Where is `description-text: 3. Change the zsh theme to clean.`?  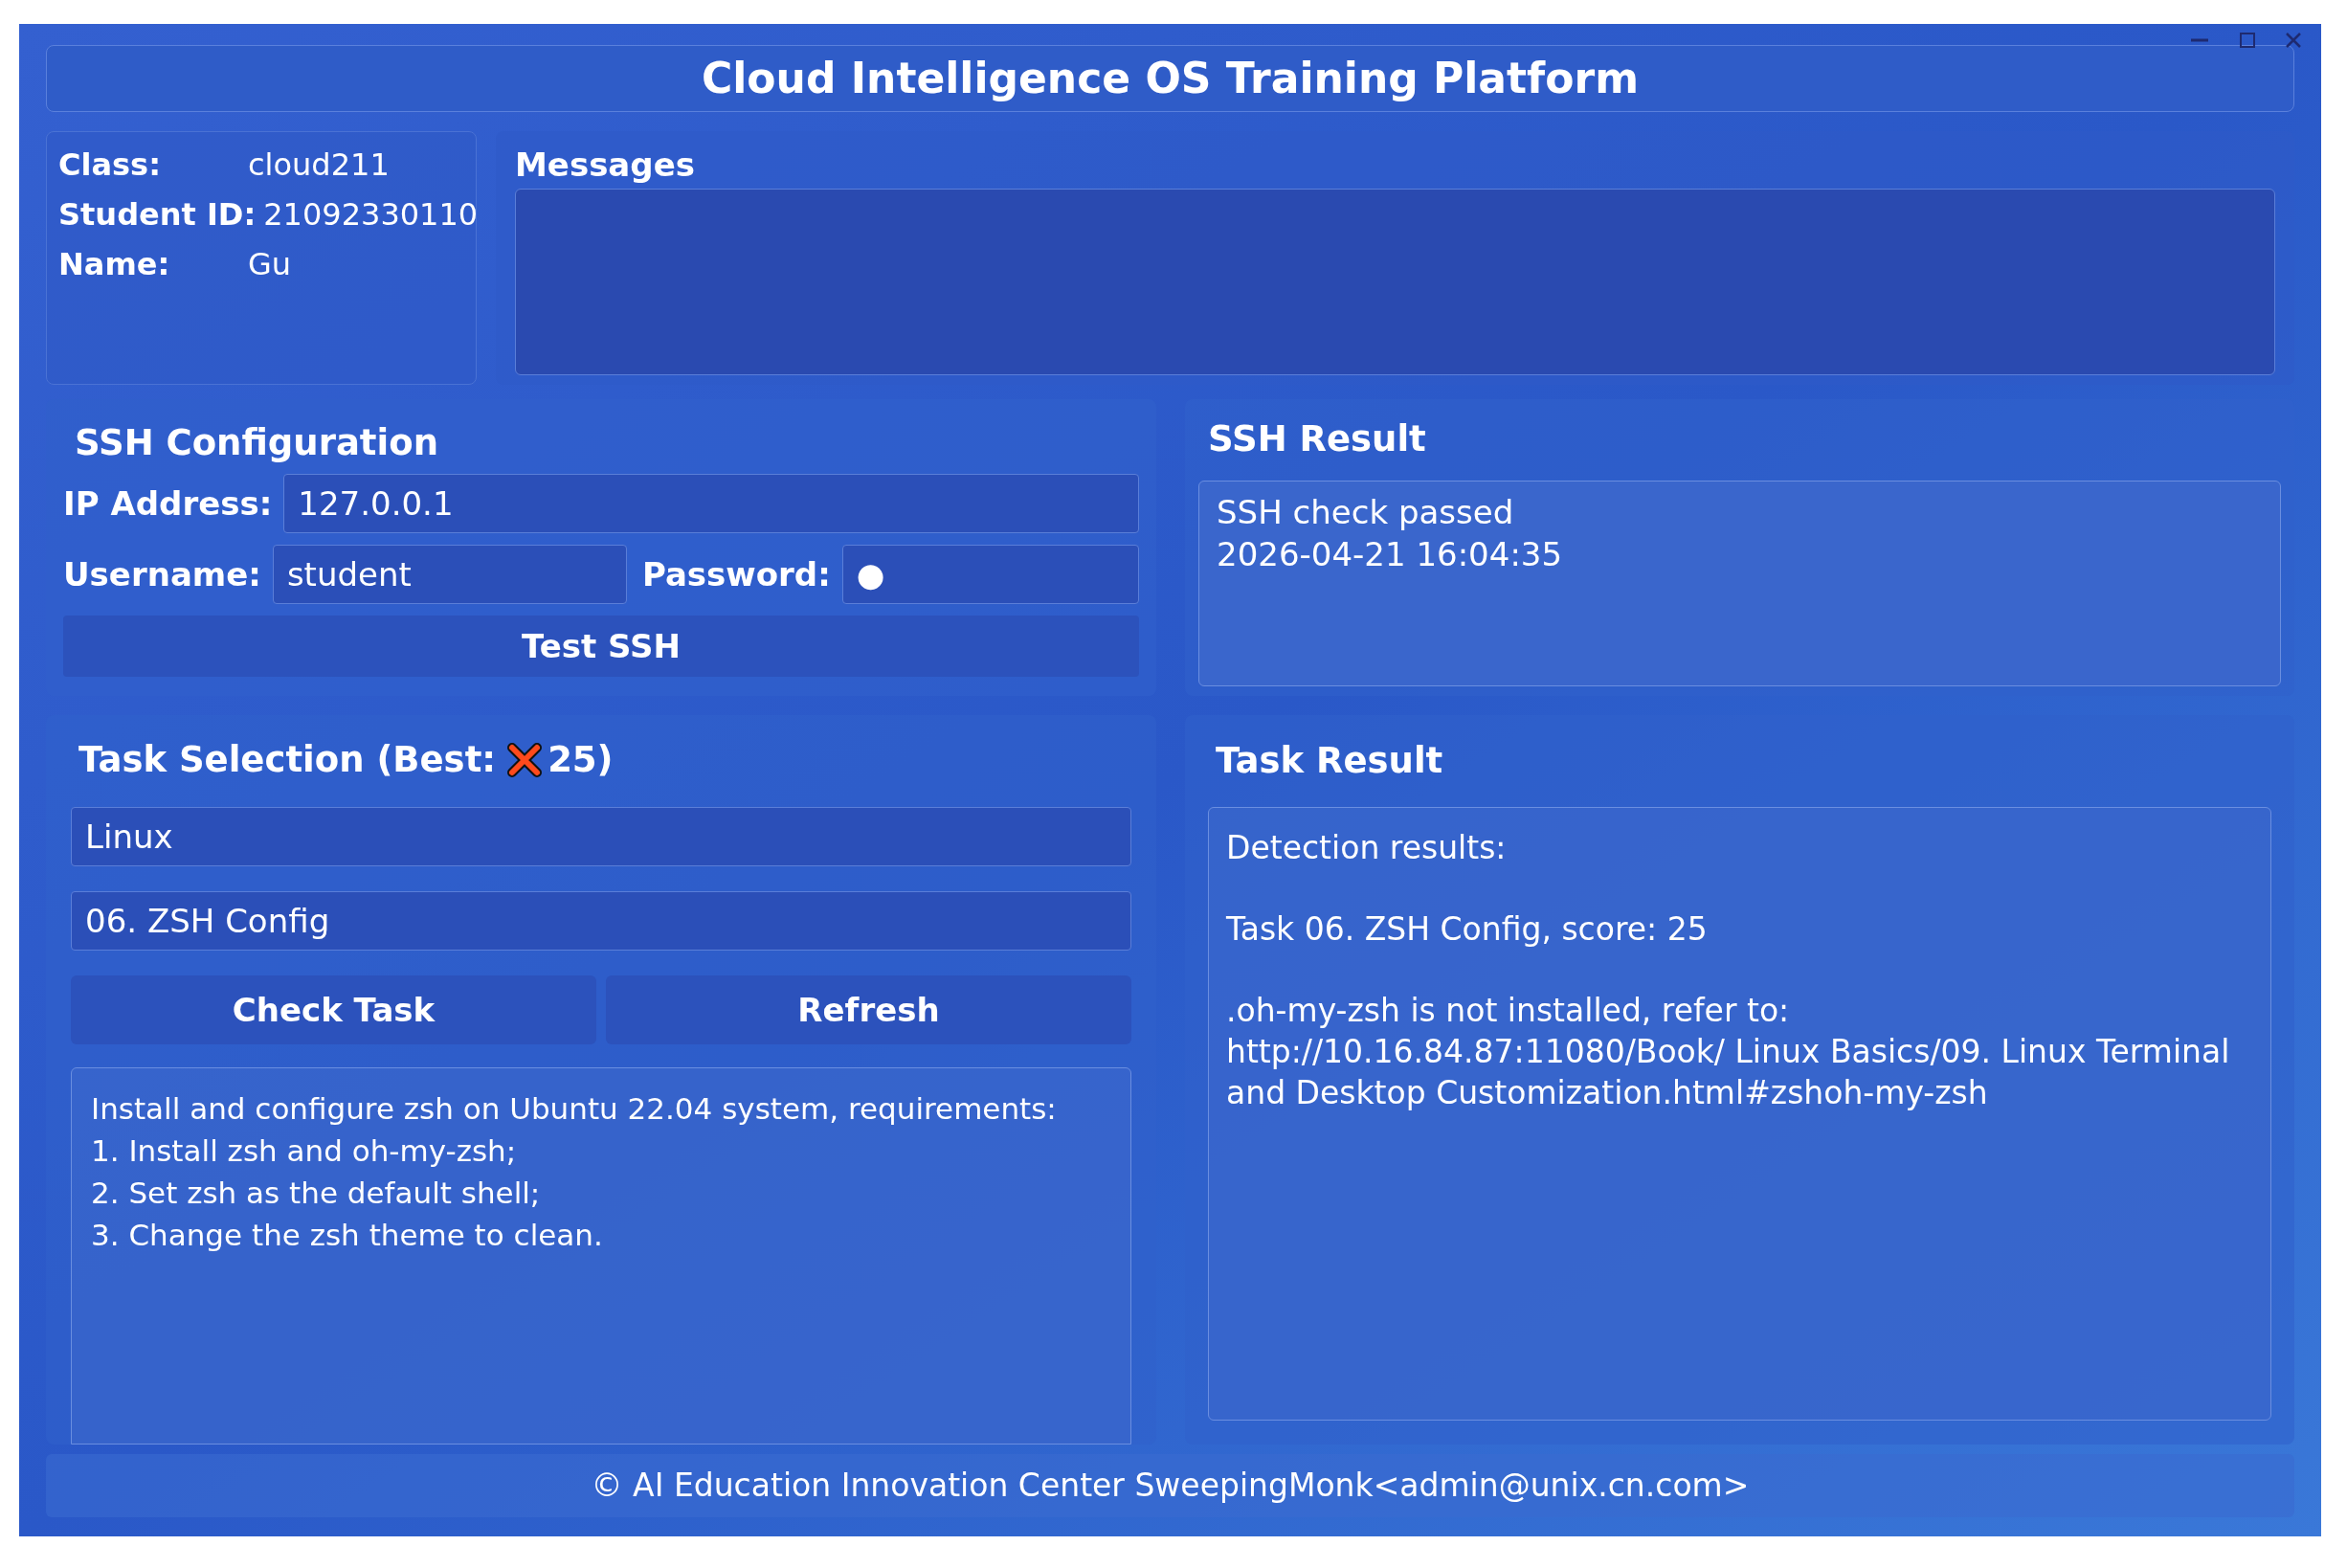 description-text: 3. Change the zsh theme to clean. is located at coordinates (347, 1235).